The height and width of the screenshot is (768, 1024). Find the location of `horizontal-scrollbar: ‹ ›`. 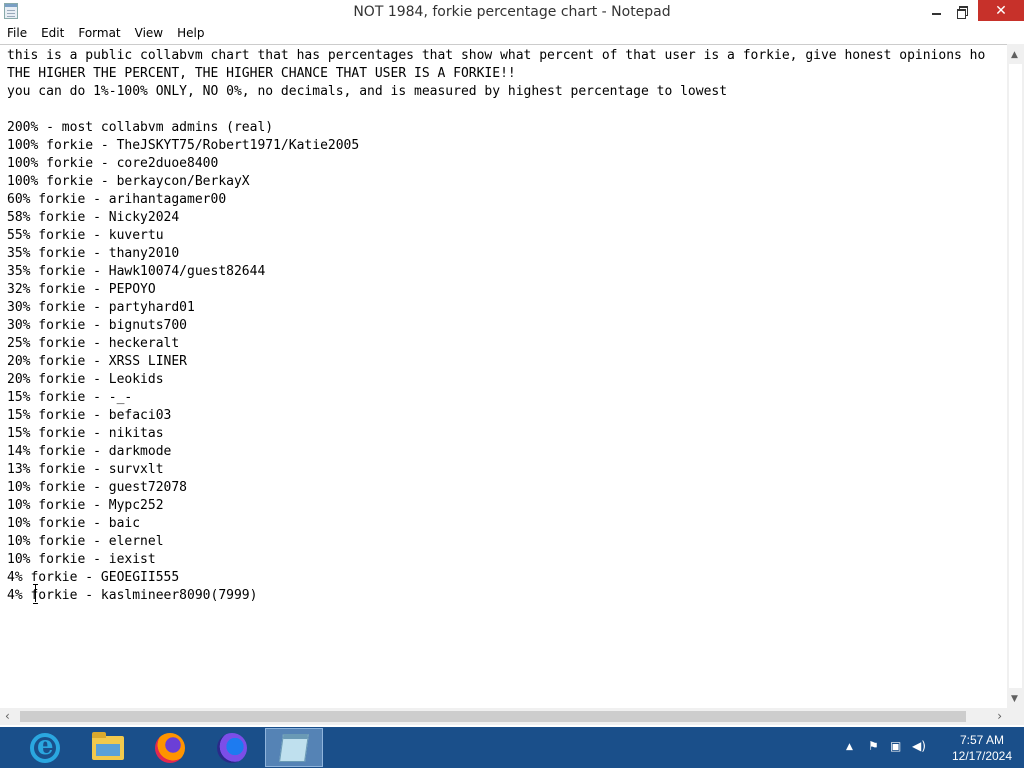

horizontal-scrollbar: ‹ › is located at coordinates (512, 716).